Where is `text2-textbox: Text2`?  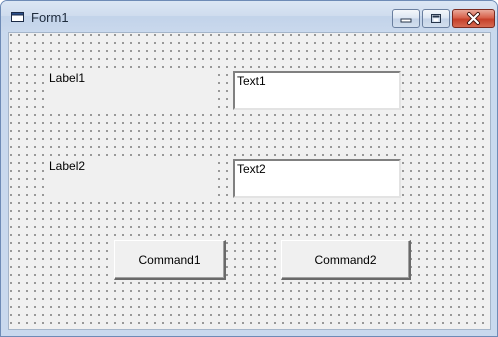 text2-textbox: Text2 is located at coordinates (317, 178).